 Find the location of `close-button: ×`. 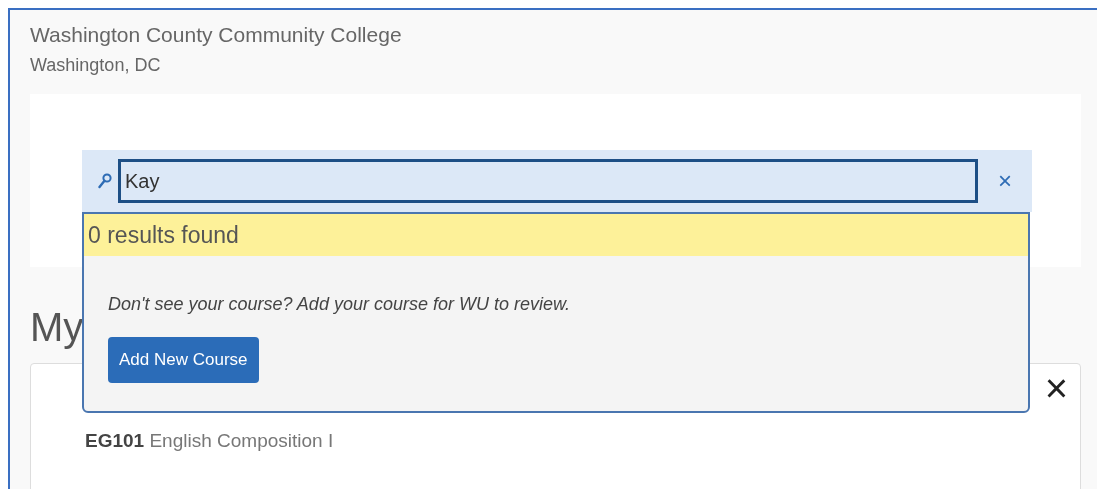

close-button: × is located at coordinates (1056, 388).